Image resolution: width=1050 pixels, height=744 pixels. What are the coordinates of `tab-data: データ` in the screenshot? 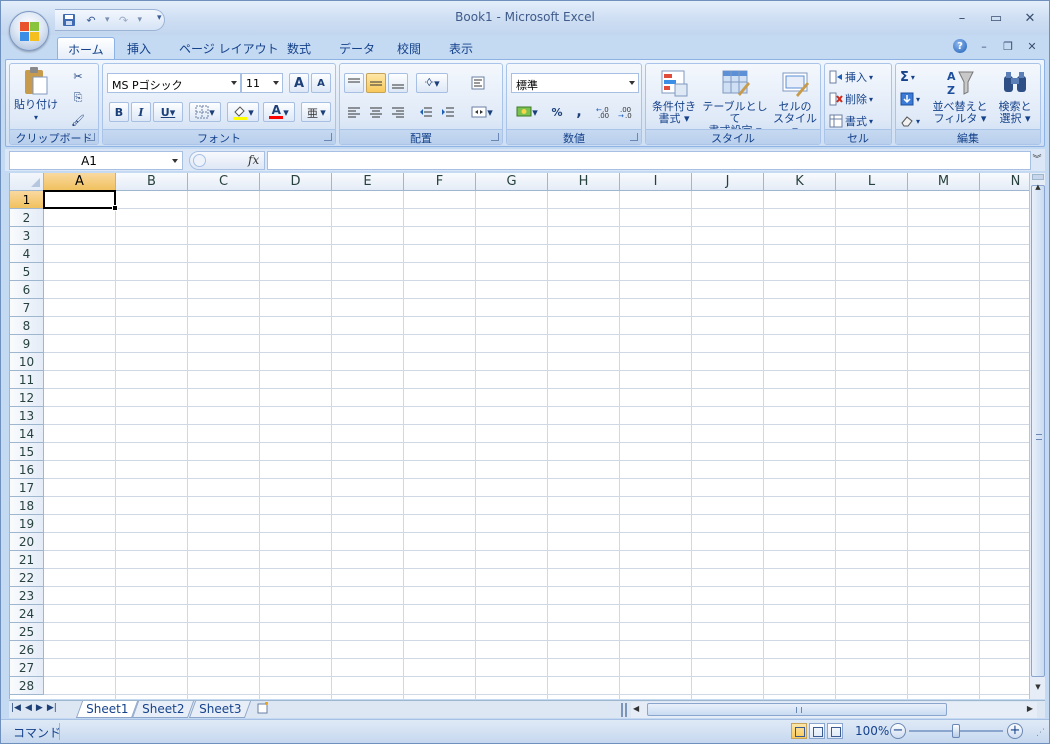 It's located at (357, 48).